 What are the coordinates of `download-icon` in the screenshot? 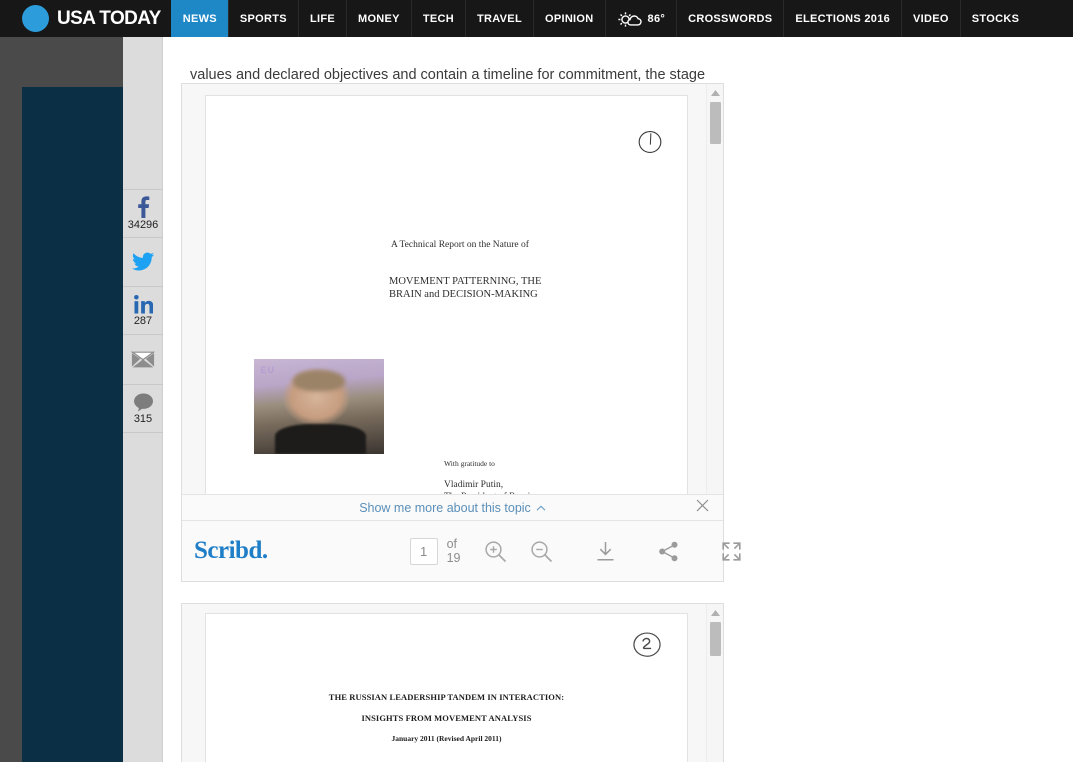 It's located at (605, 551).